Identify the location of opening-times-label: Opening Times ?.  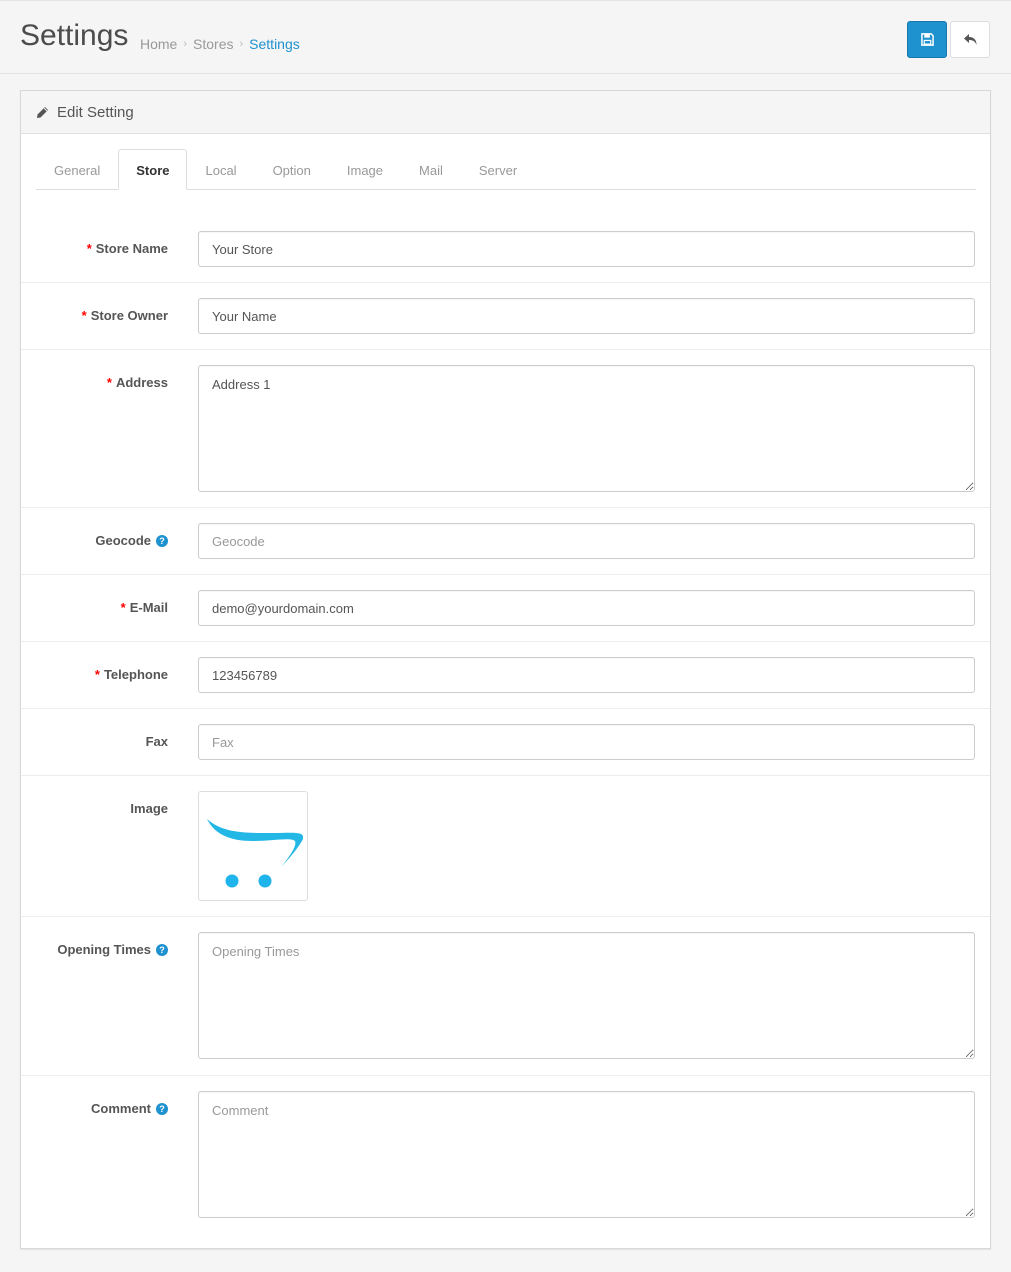
(112, 949).